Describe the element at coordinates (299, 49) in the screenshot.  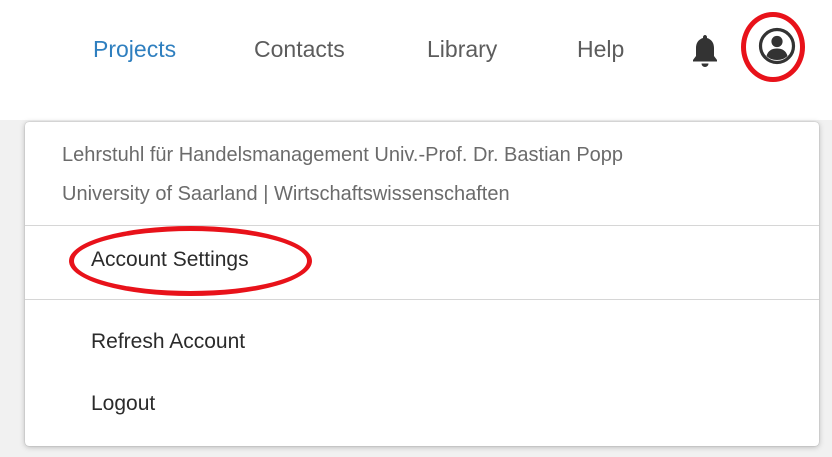
I see `nav-contacts: Contacts` at that location.